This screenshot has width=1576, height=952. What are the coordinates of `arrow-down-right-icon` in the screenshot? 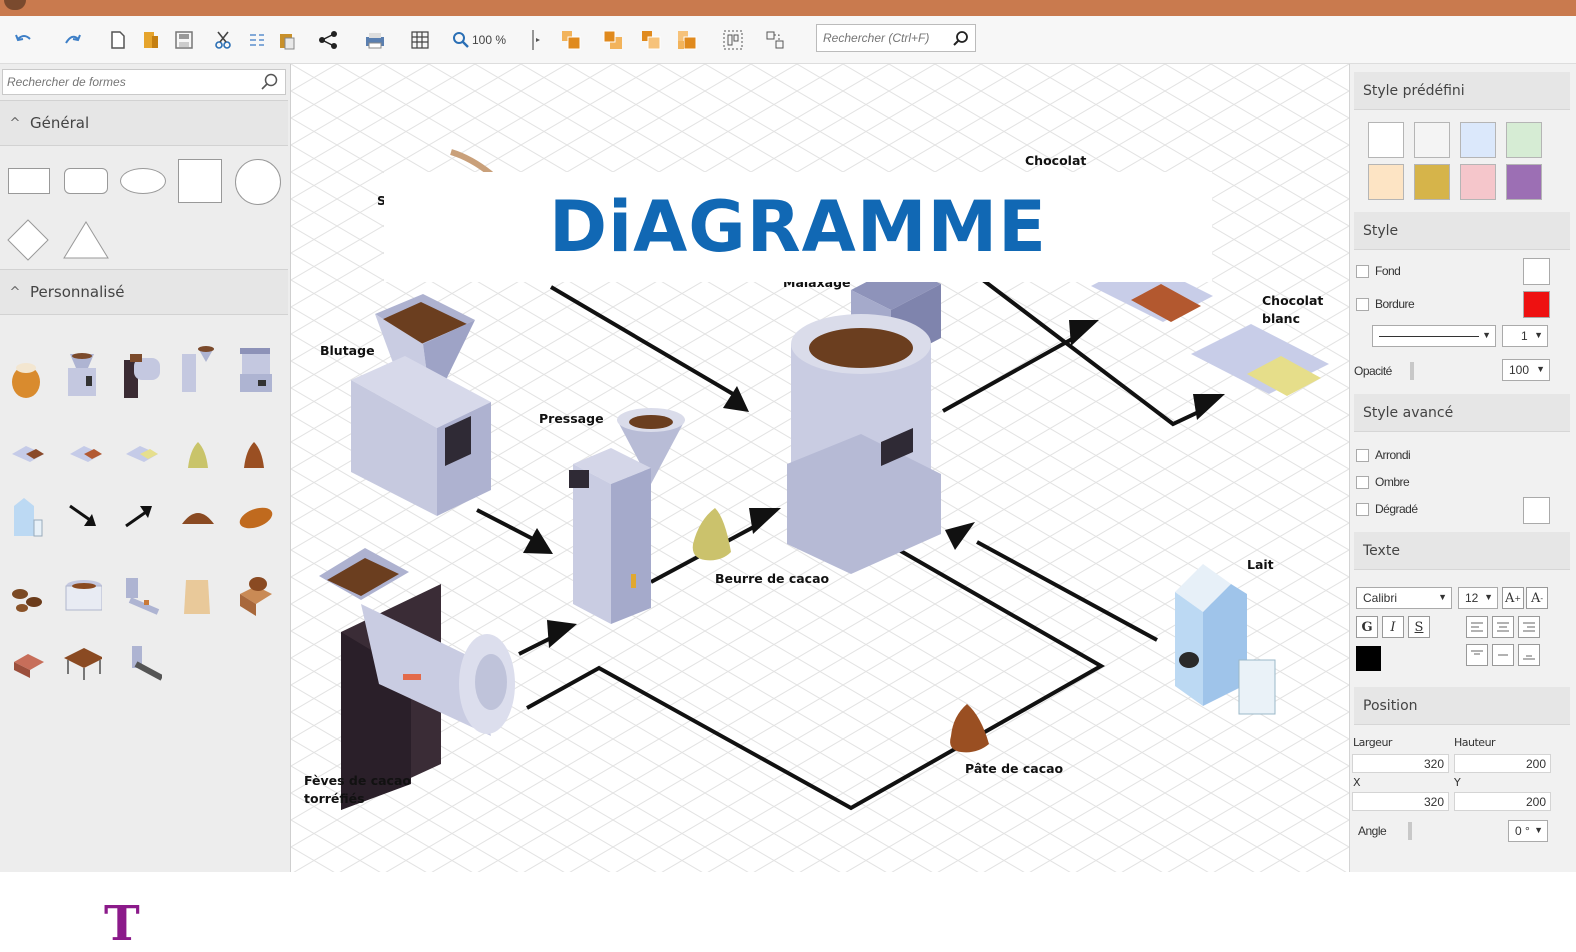 It's located at (86, 524).